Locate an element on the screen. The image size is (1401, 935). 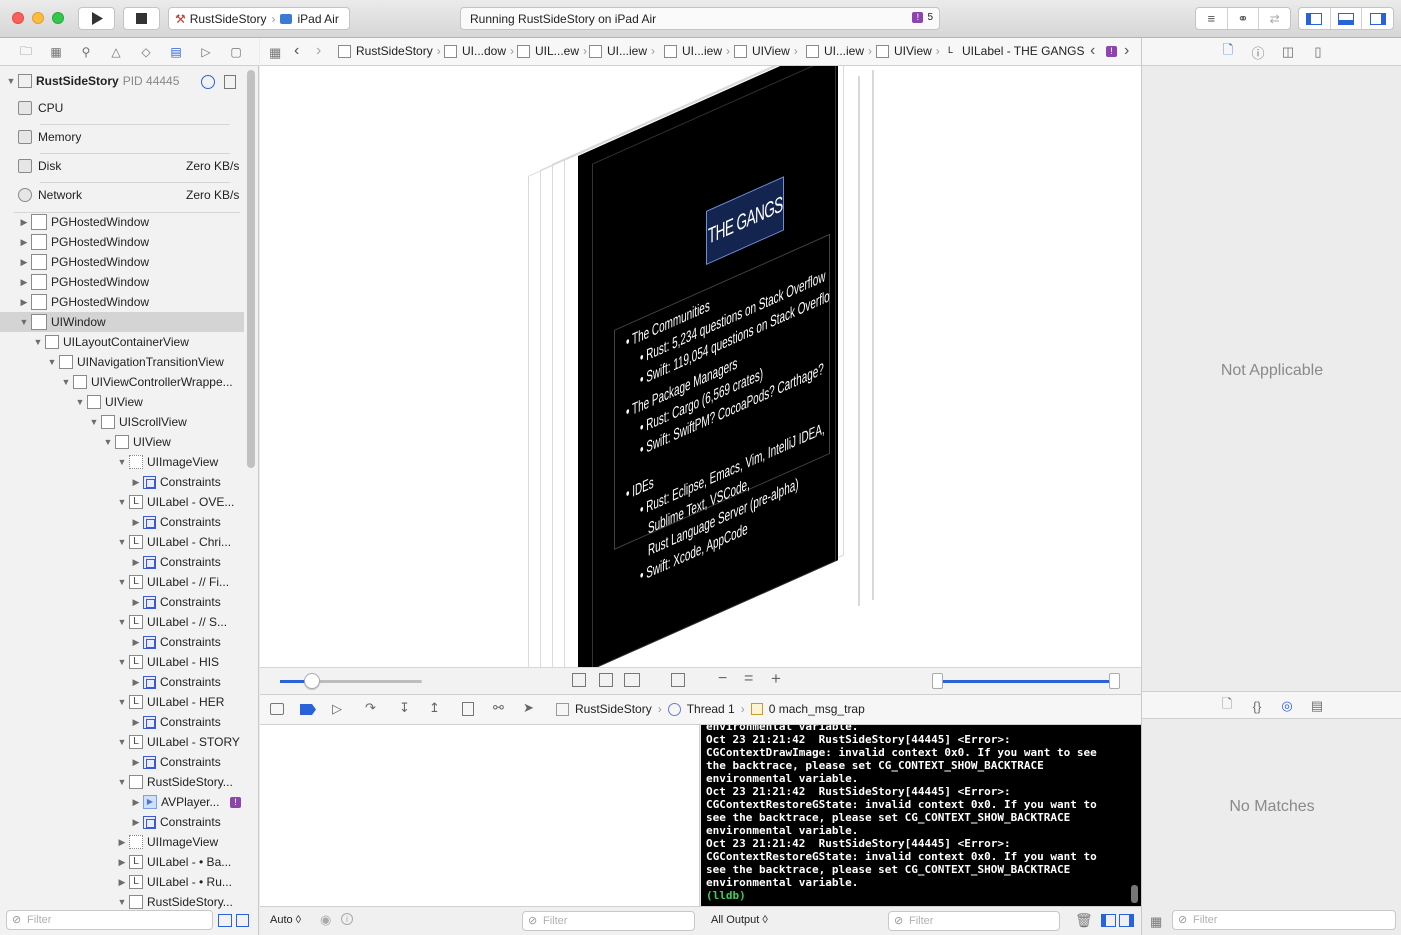
toggle-inspector-button is located at coordinates (1377, 18).